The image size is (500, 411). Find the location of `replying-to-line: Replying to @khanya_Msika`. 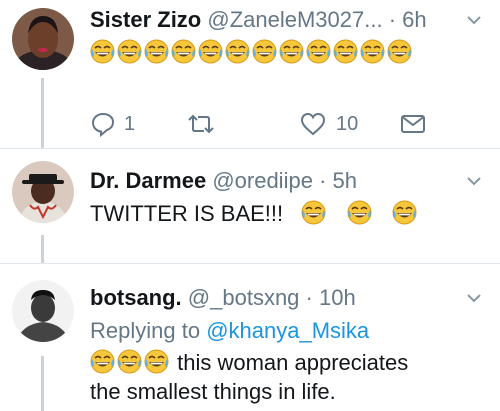

replying-to-line: Replying to @khanya_Msika is located at coordinates (285, 330).